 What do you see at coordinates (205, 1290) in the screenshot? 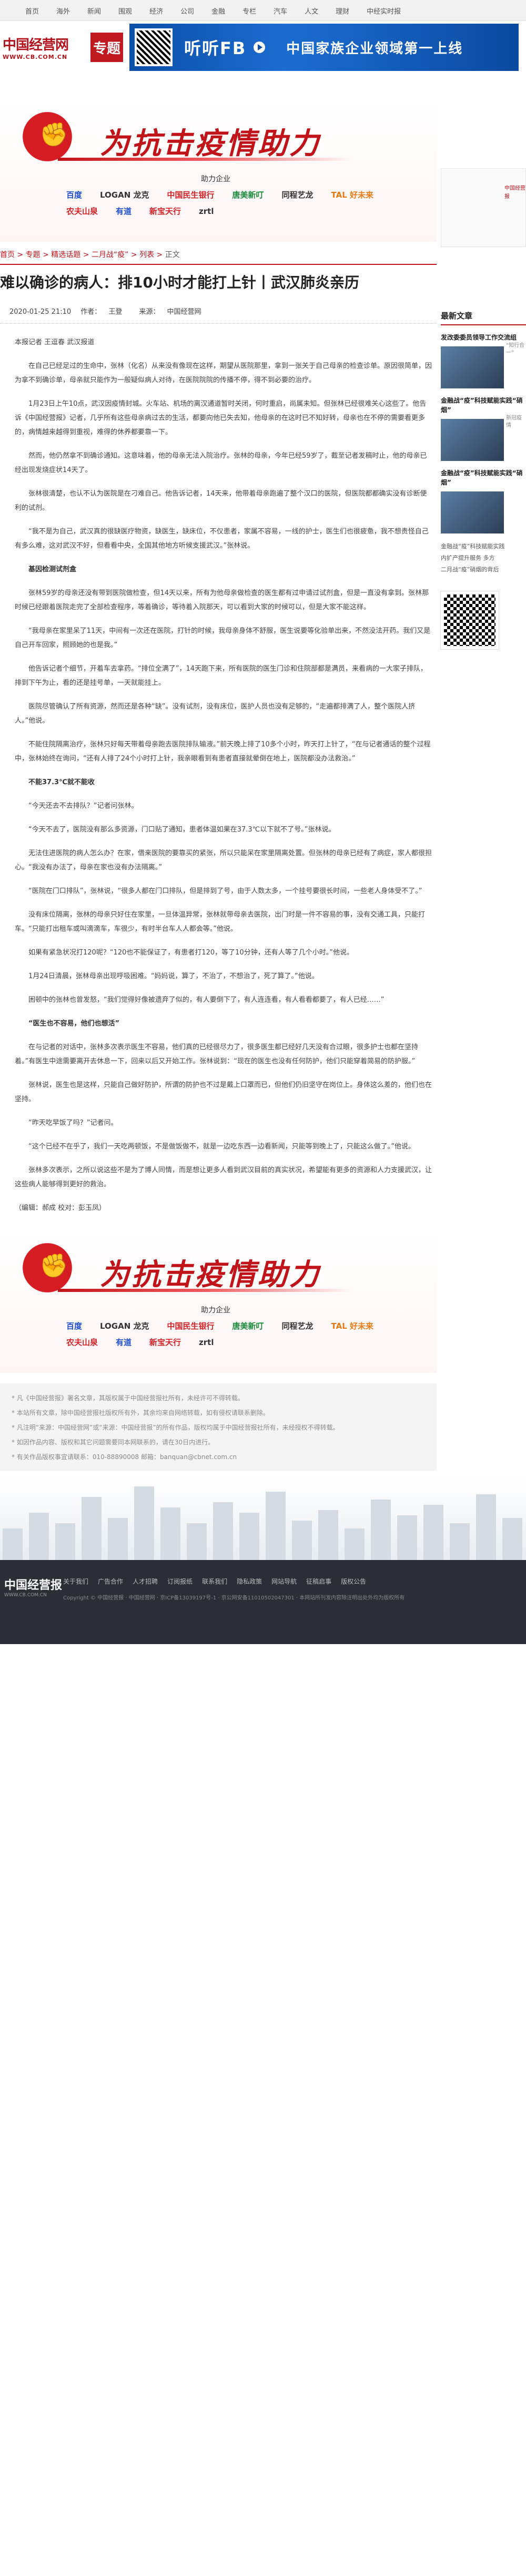
I see `banner-stripes` at bounding box center [205, 1290].